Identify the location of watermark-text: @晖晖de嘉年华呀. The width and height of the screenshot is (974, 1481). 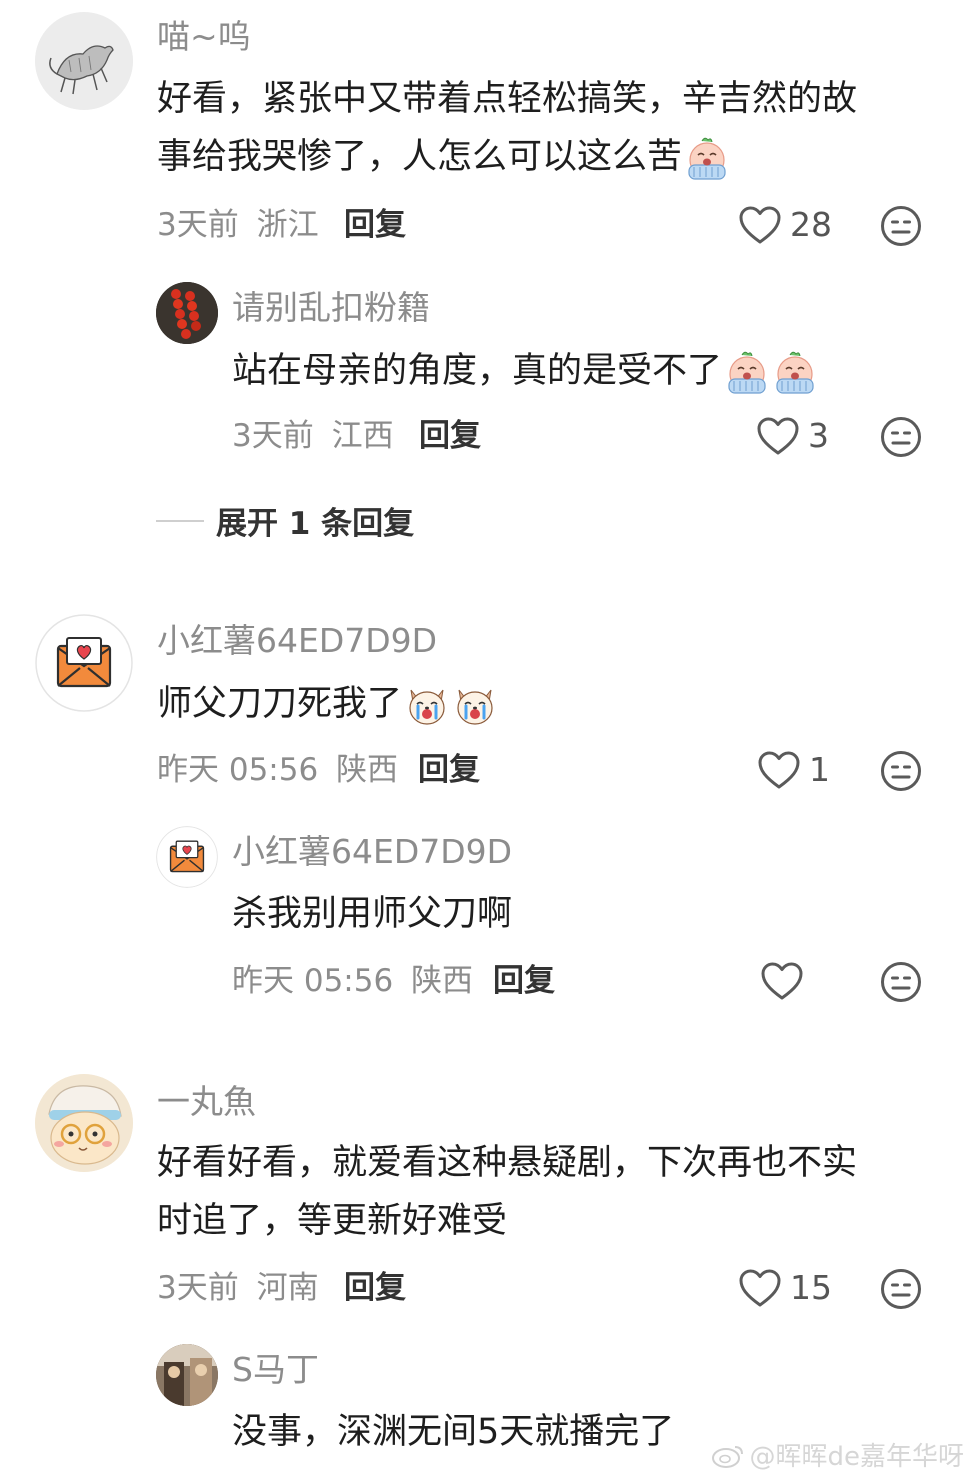
(856, 1457).